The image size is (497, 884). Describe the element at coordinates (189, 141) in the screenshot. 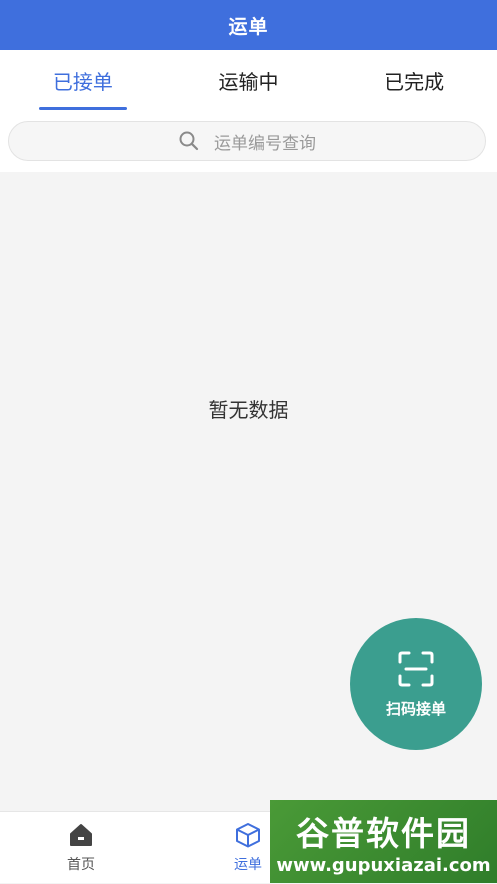

I see `search-icon` at that location.